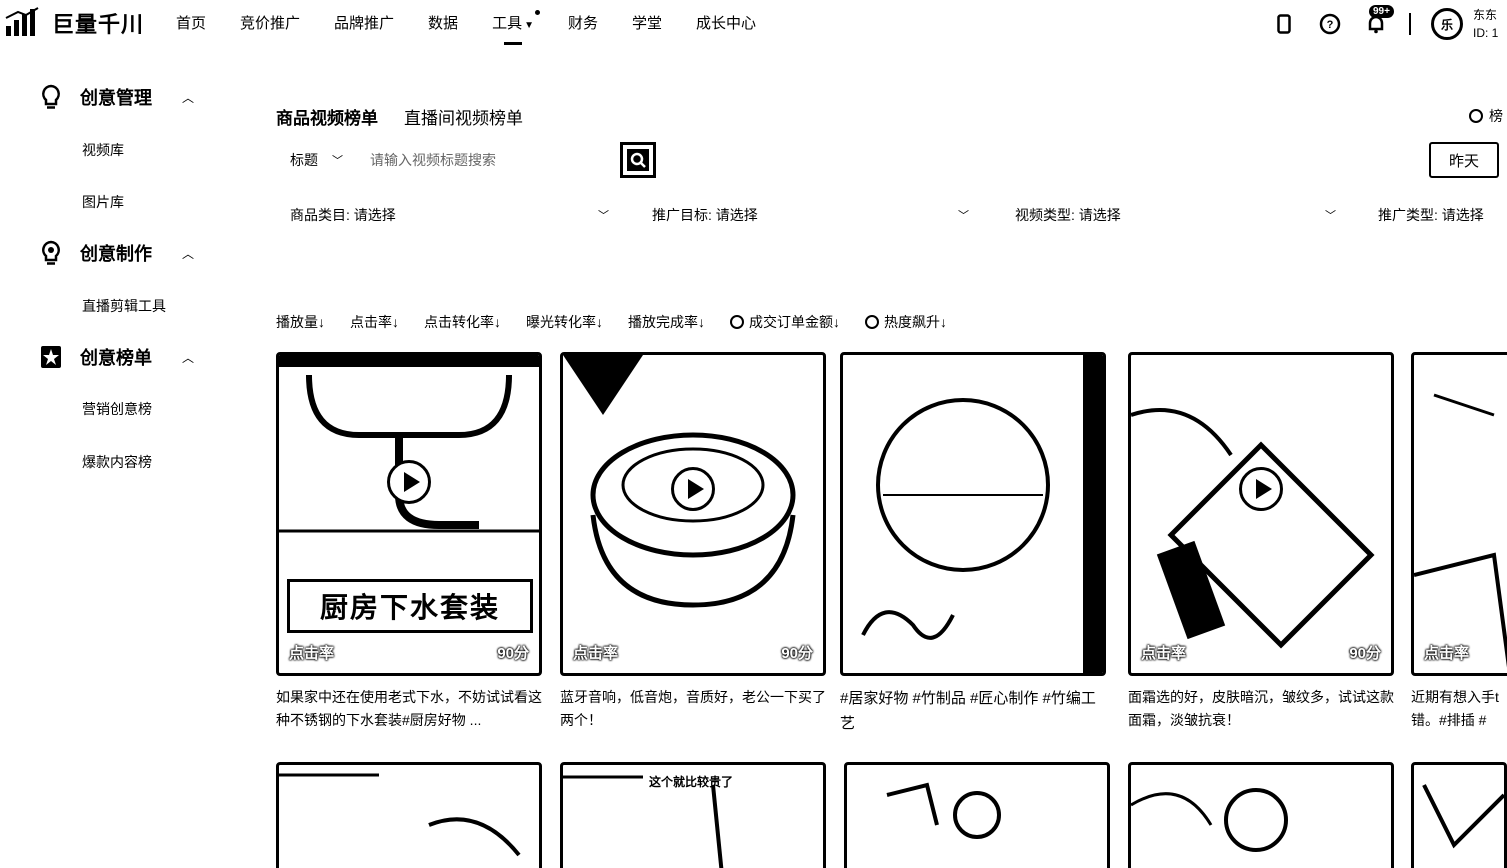  Describe the element at coordinates (1485, 15) in the screenshot. I see `user-name: 东东` at that location.